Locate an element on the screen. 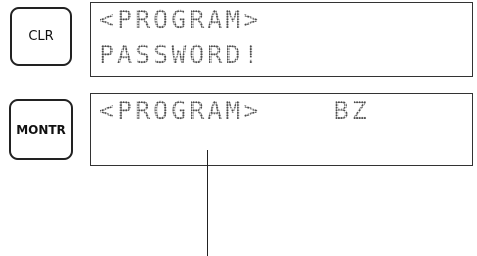 The image size is (477, 256). clr-key-label: CLR is located at coordinates (41, 36).